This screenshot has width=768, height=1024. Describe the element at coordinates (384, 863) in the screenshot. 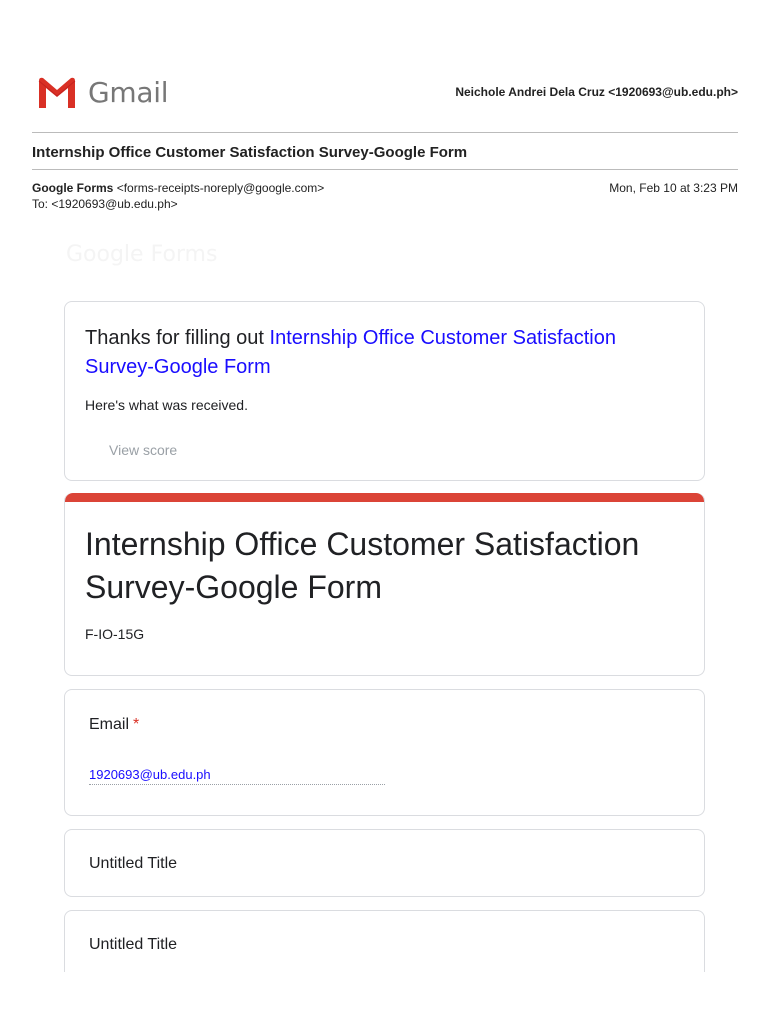

I see `question-card: Untitled Title` at that location.